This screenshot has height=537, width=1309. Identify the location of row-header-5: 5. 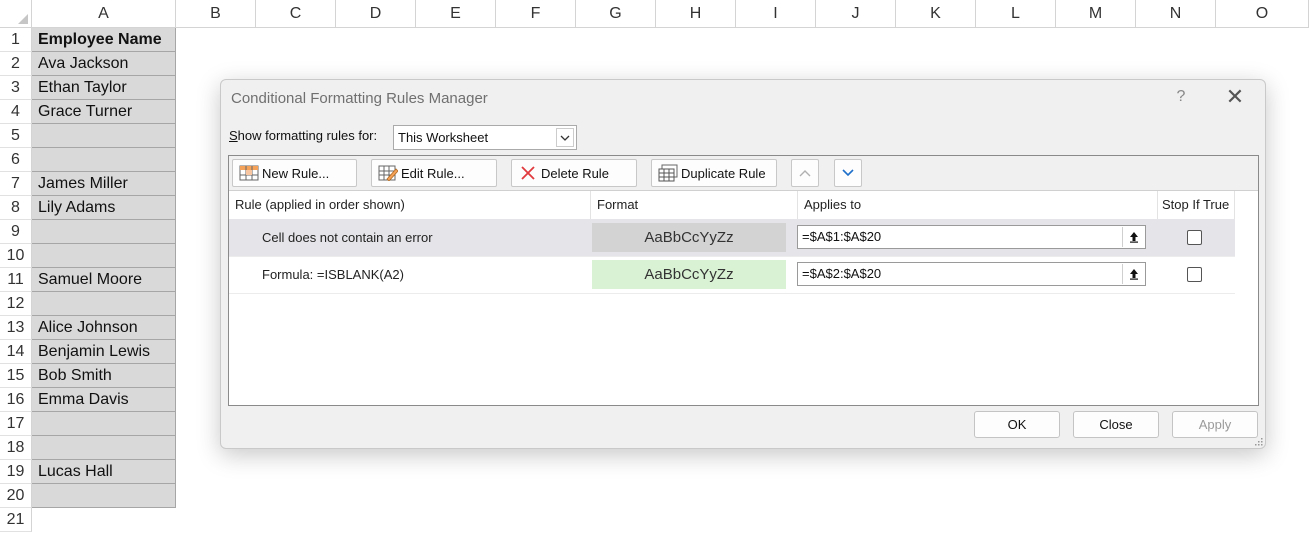
(16, 136).